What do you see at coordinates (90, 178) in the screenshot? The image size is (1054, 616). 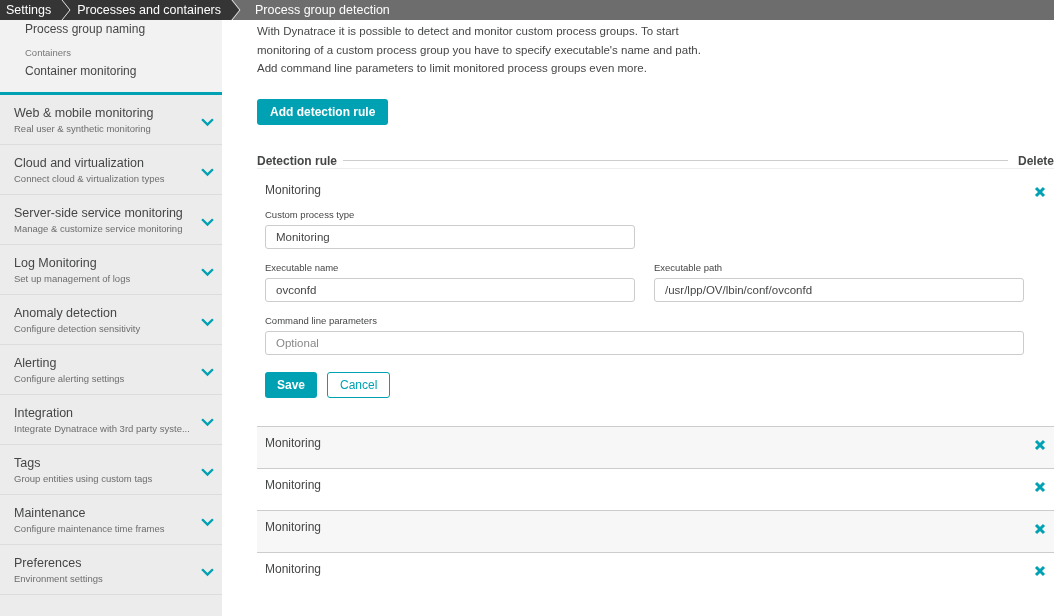 I see `section-subtitle: Connect cloud & virtualization types` at bounding box center [90, 178].